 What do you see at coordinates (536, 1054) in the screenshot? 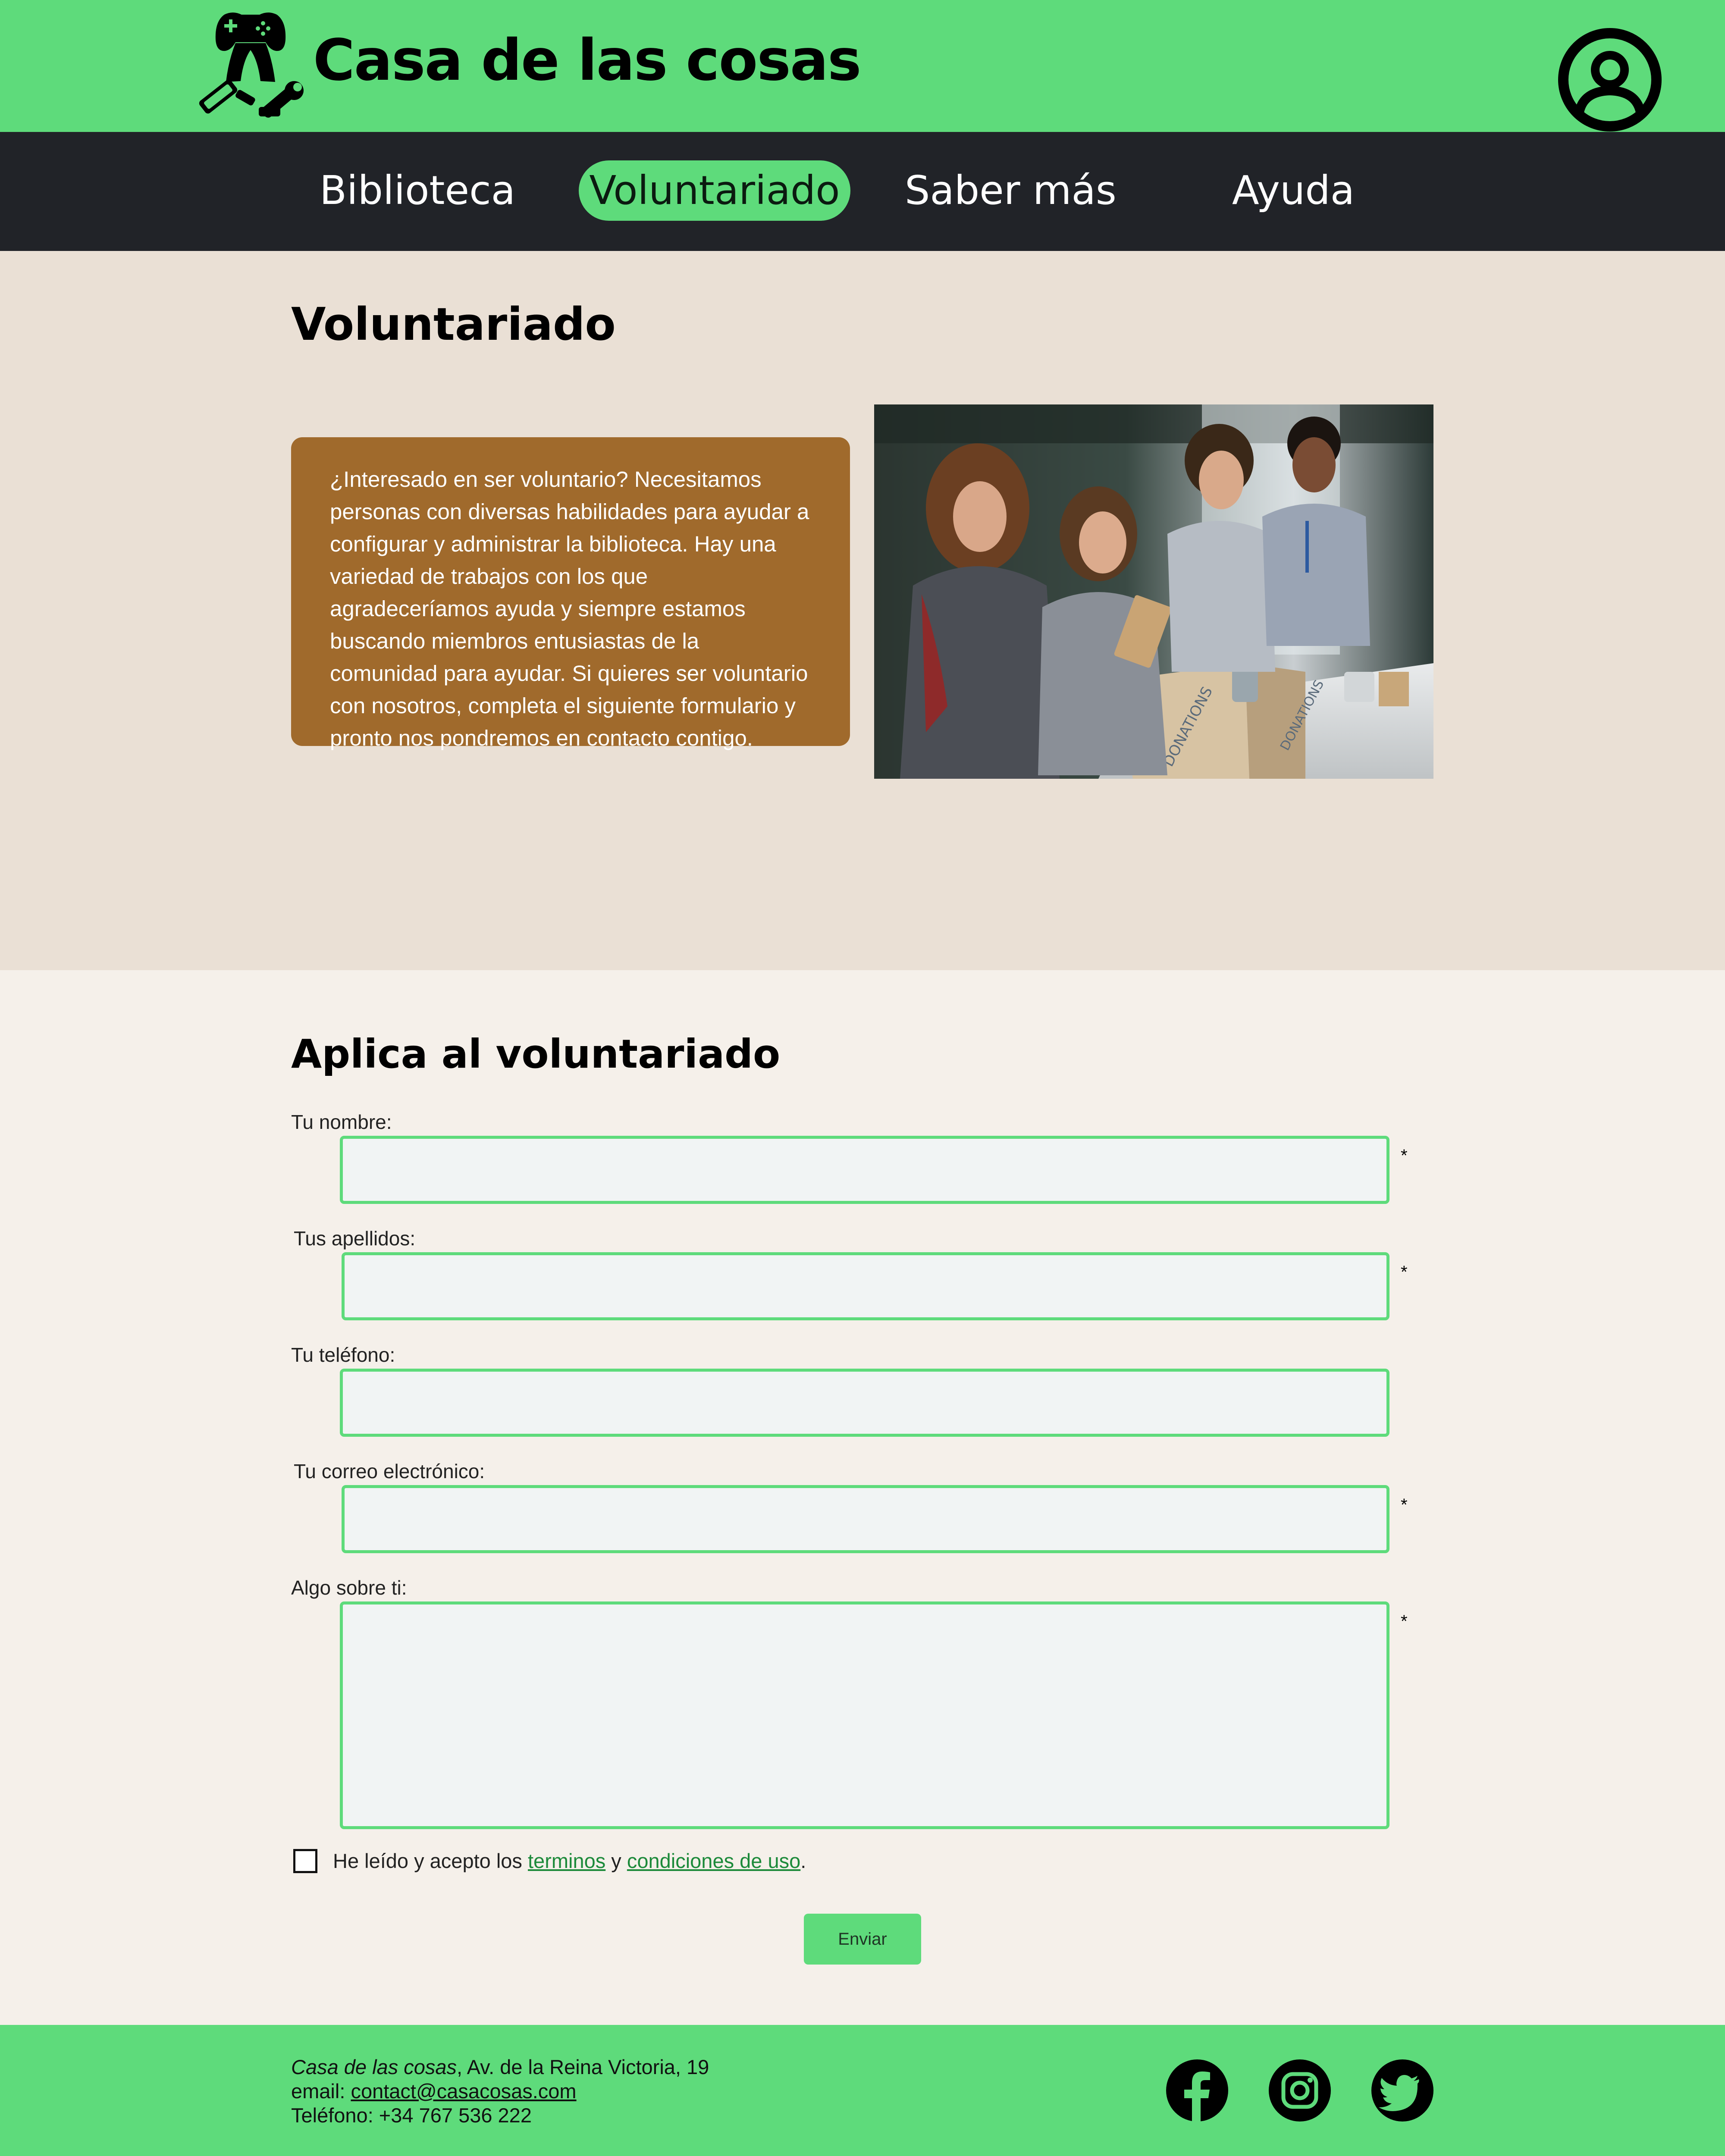
I see `form-title: Aplica al voluntariado` at bounding box center [536, 1054].